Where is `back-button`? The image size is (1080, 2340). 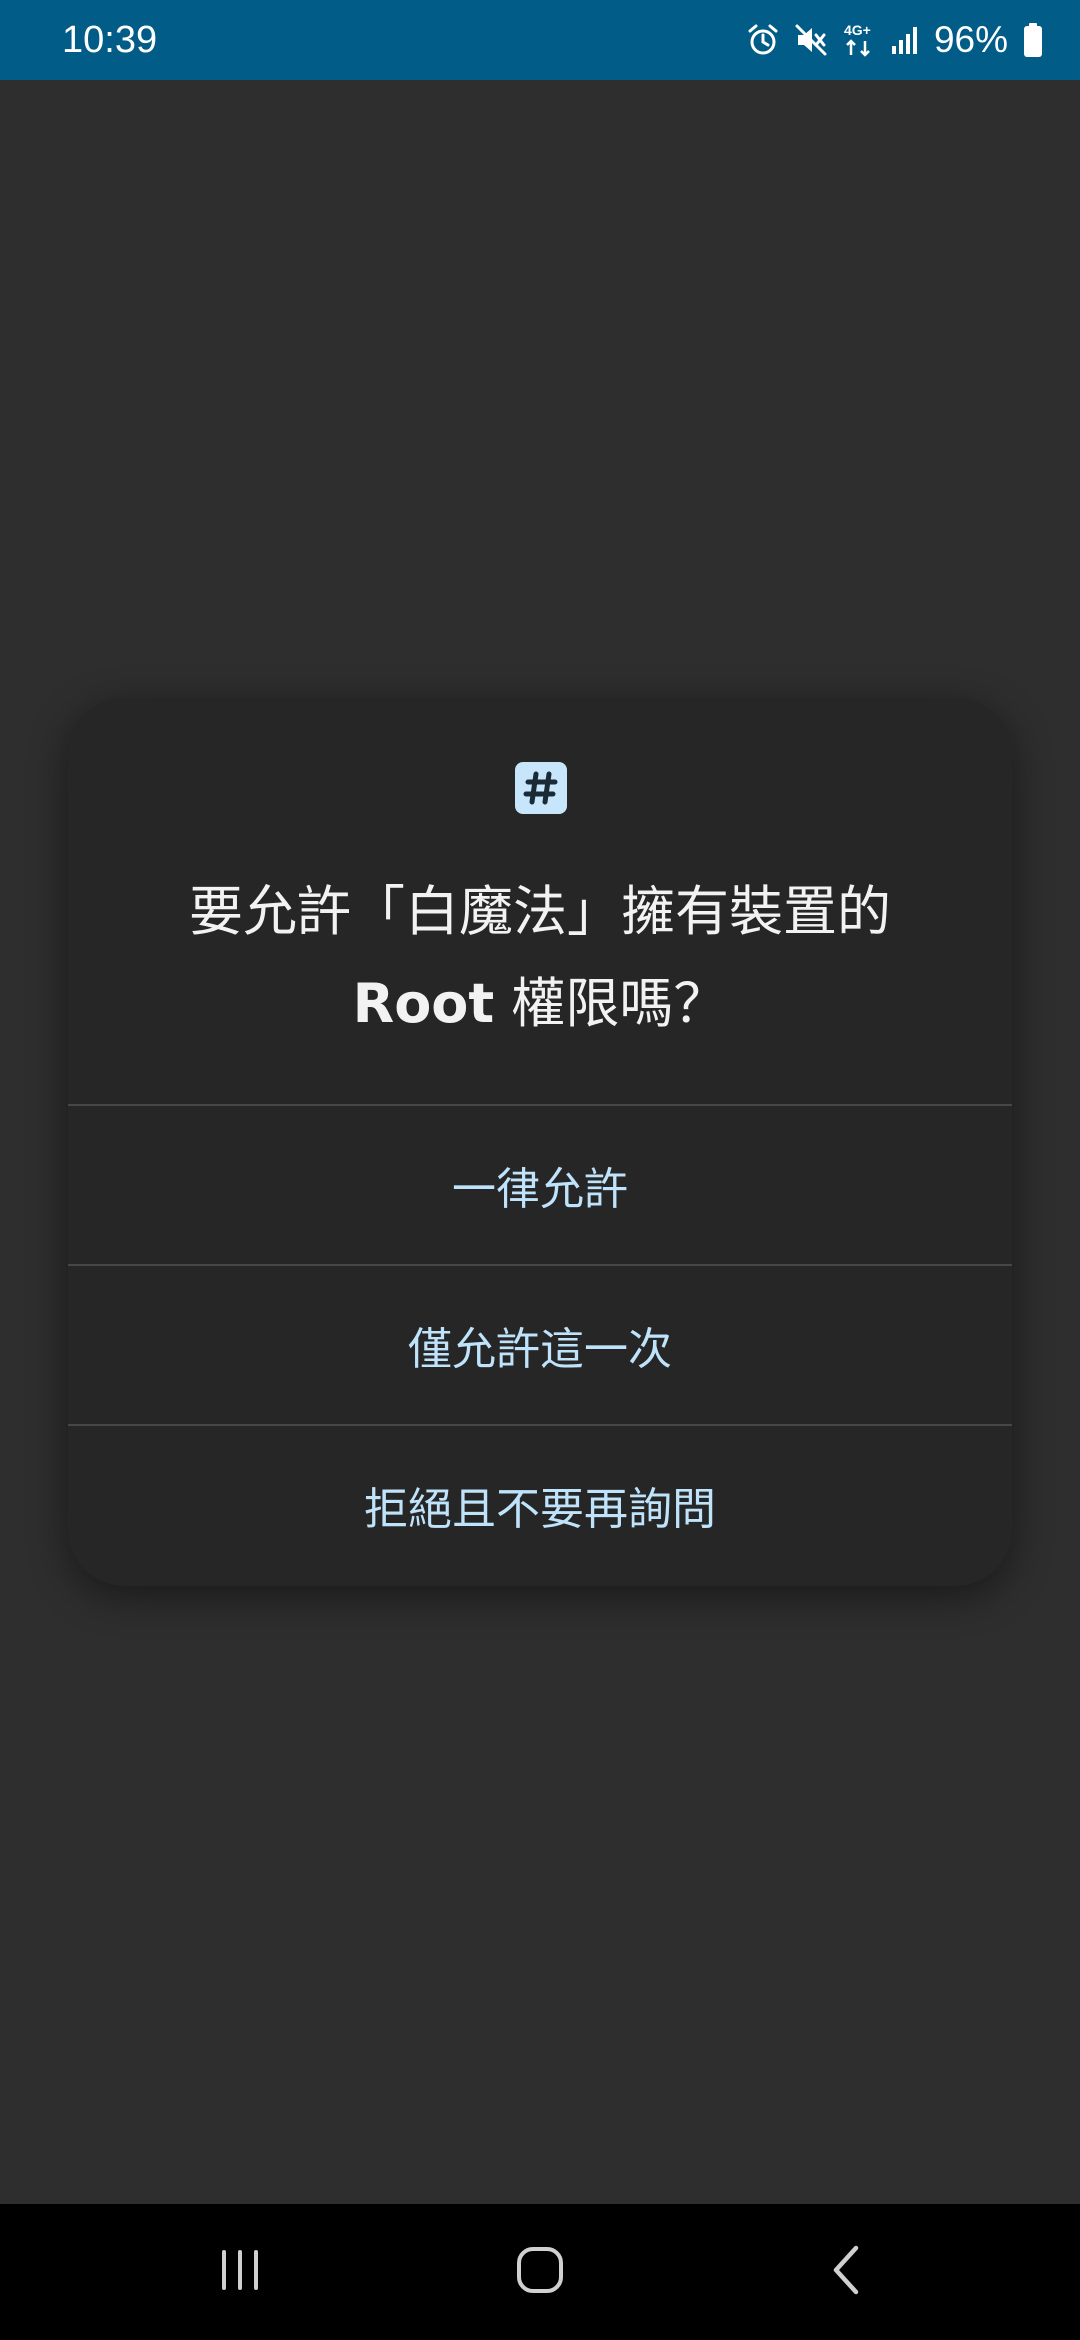 back-button is located at coordinates (846, 2272).